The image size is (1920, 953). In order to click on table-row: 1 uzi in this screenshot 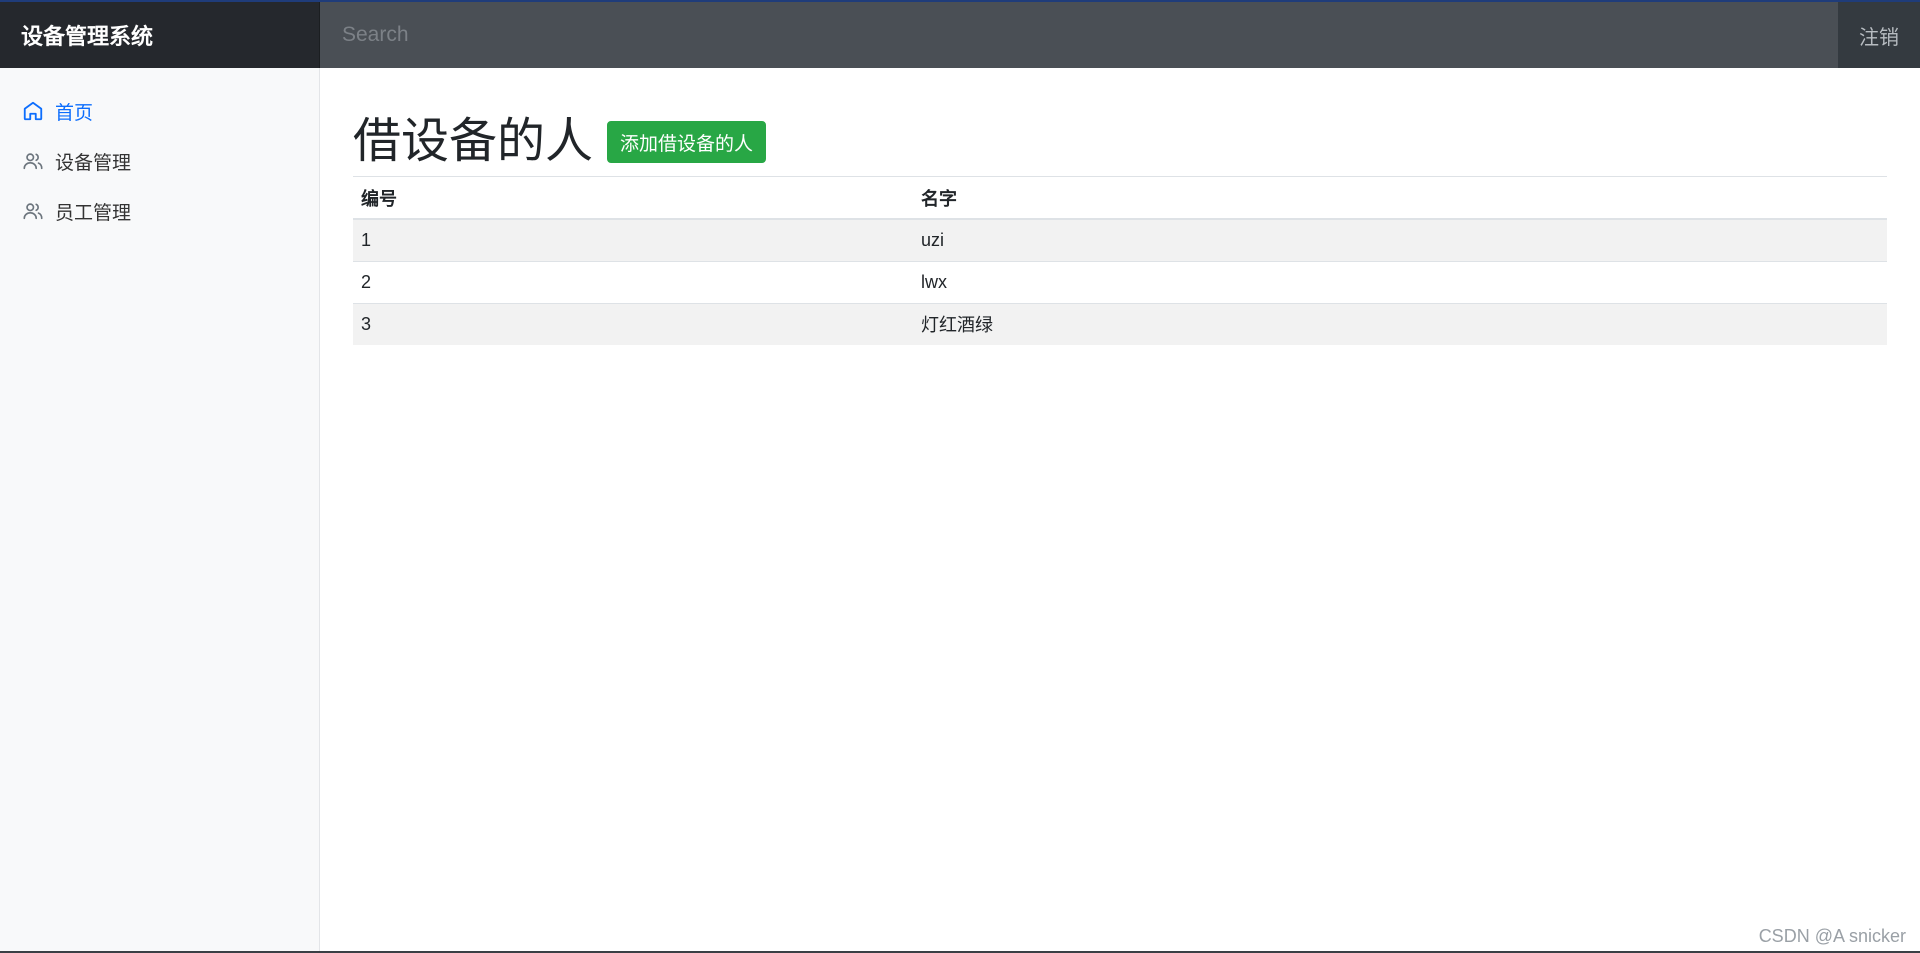, I will do `click(1120, 239)`.